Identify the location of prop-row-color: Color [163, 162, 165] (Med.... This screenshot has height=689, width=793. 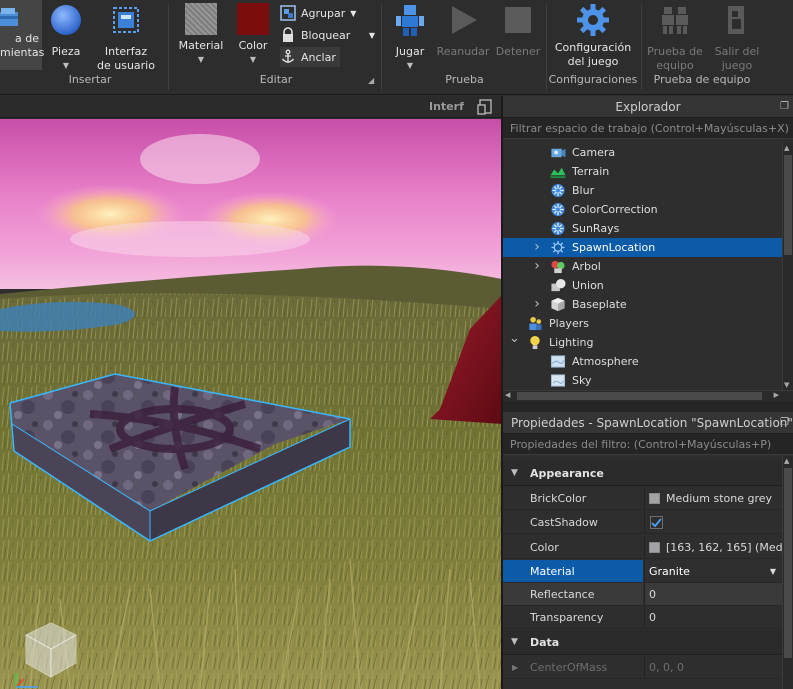
(642, 547).